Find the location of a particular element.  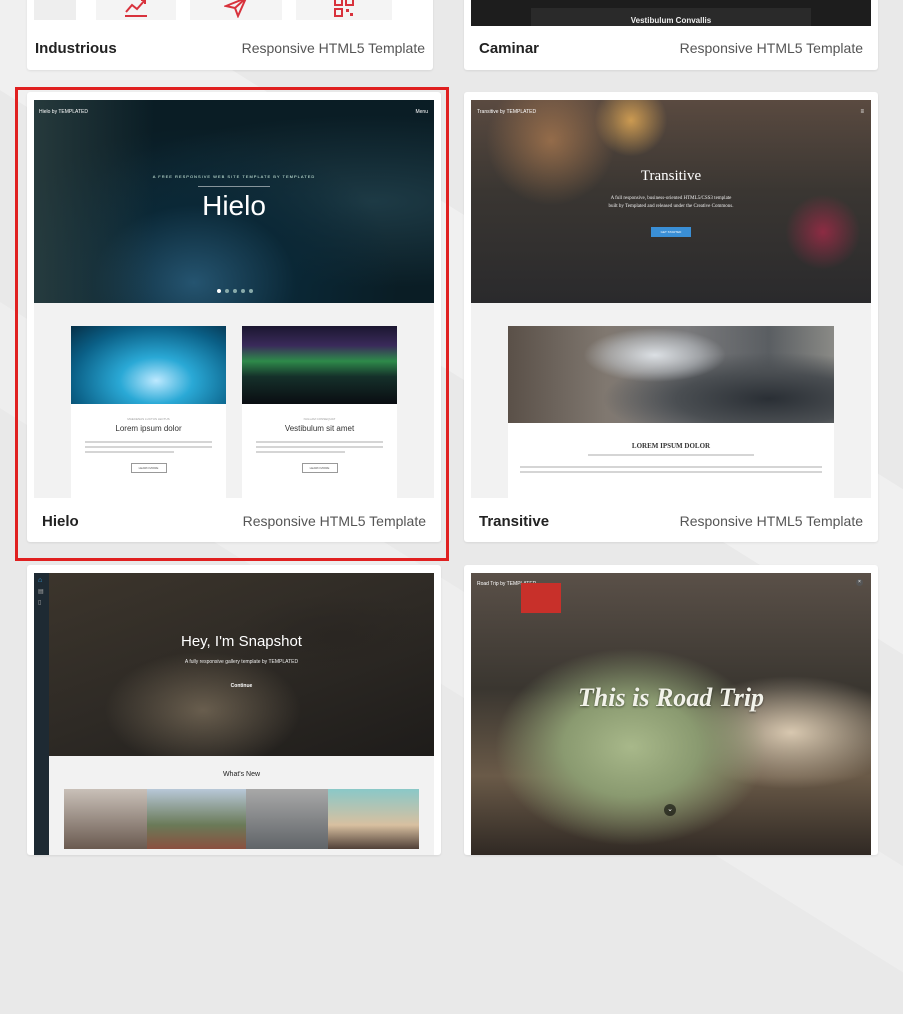

ice-cave-image is located at coordinates (148, 365).